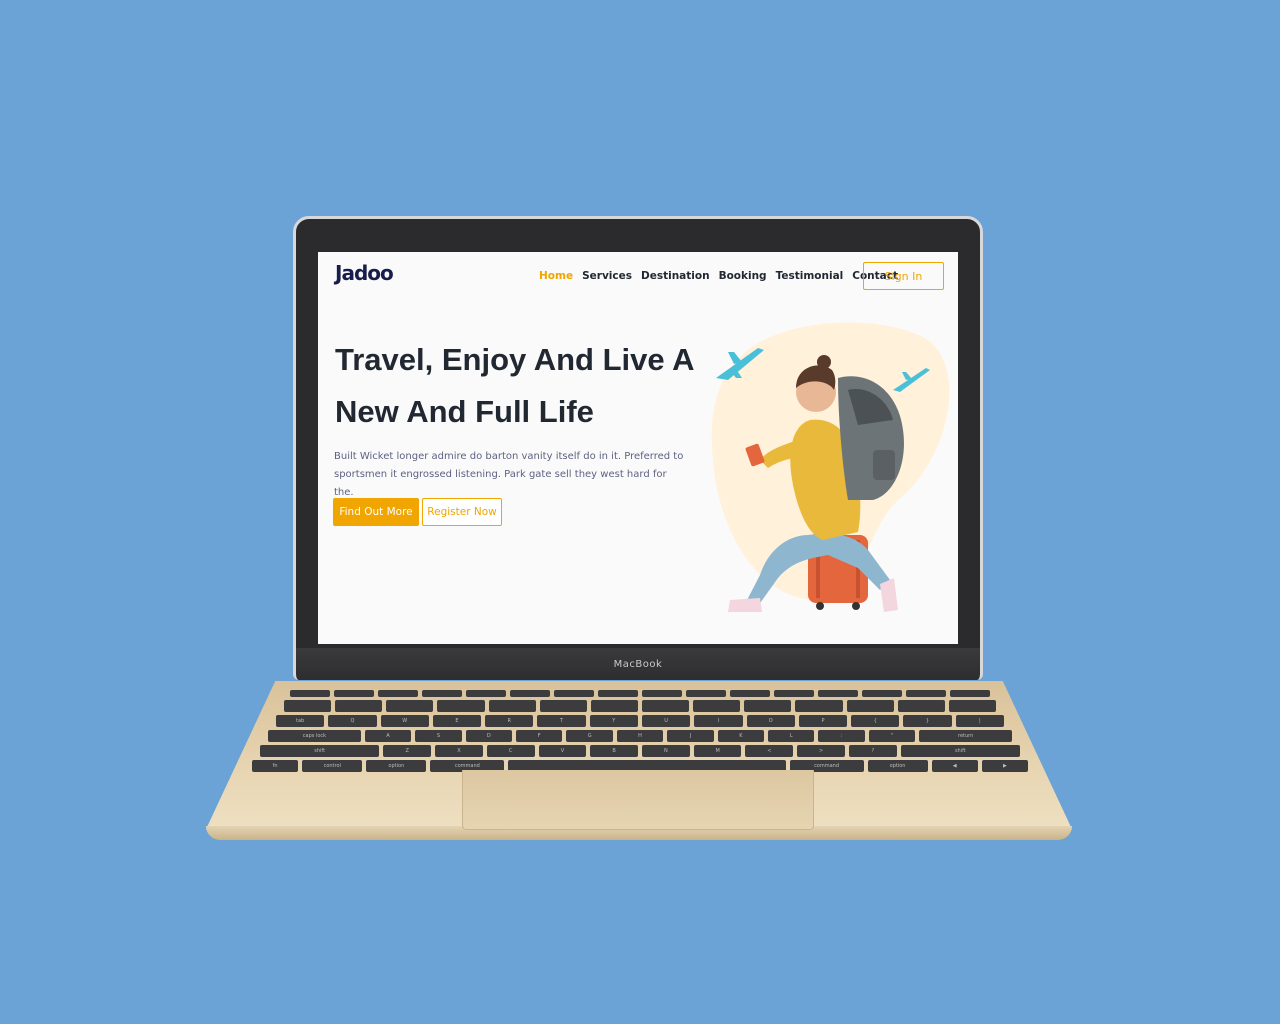  I want to click on laptop-bezel-bottom: MacBook, so click(638, 664).